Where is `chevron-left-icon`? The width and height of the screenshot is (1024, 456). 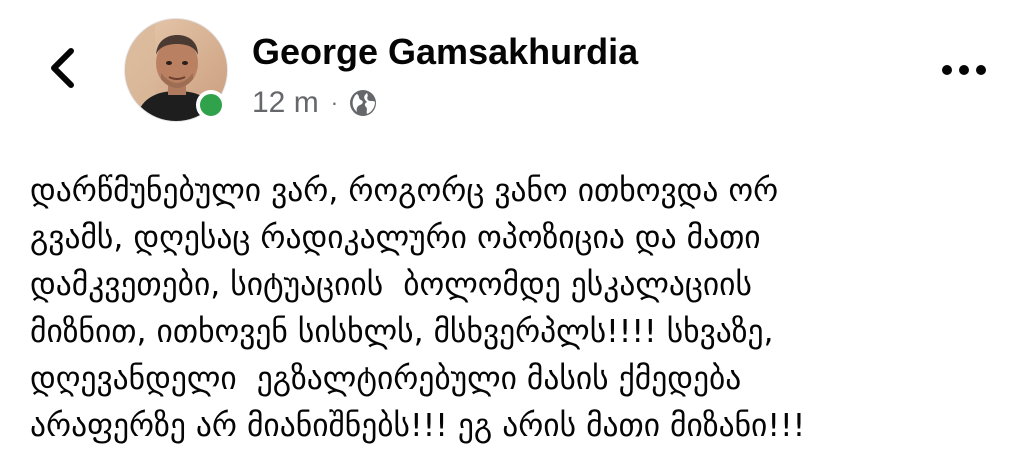 chevron-left-icon is located at coordinates (62, 70).